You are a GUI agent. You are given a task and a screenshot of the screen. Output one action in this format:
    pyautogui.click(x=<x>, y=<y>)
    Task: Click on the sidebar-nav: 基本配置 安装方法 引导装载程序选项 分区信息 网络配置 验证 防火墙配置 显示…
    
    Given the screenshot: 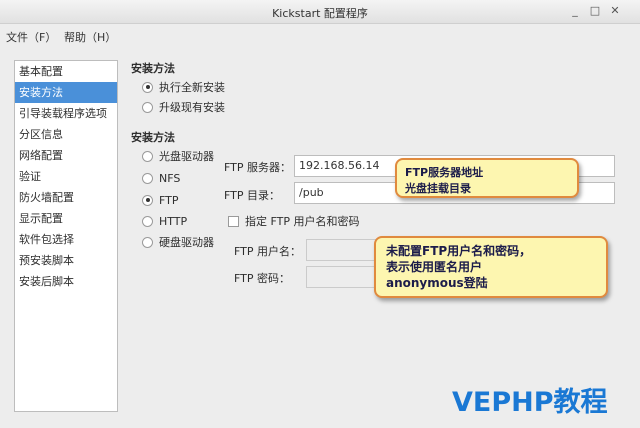 What is the action you would take?
    pyautogui.click(x=66, y=236)
    